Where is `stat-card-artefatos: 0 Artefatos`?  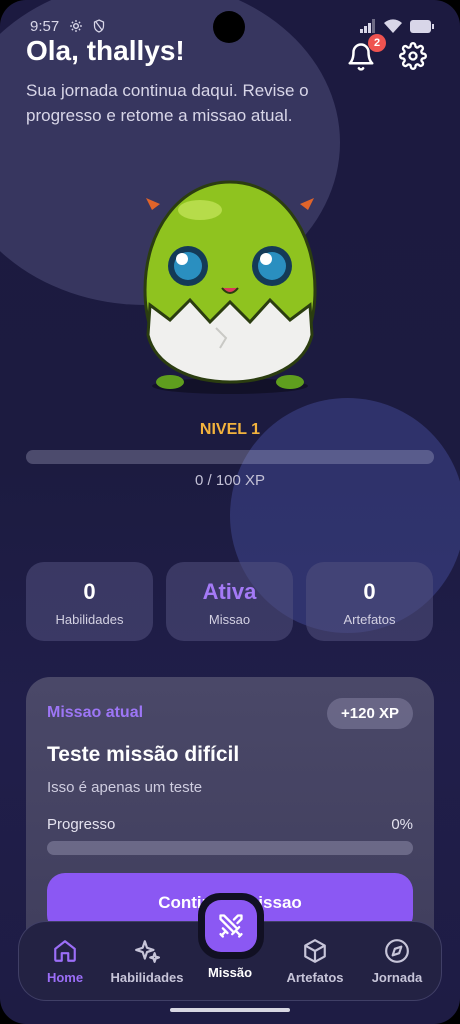 stat-card-artefatos: 0 Artefatos is located at coordinates (369, 601).